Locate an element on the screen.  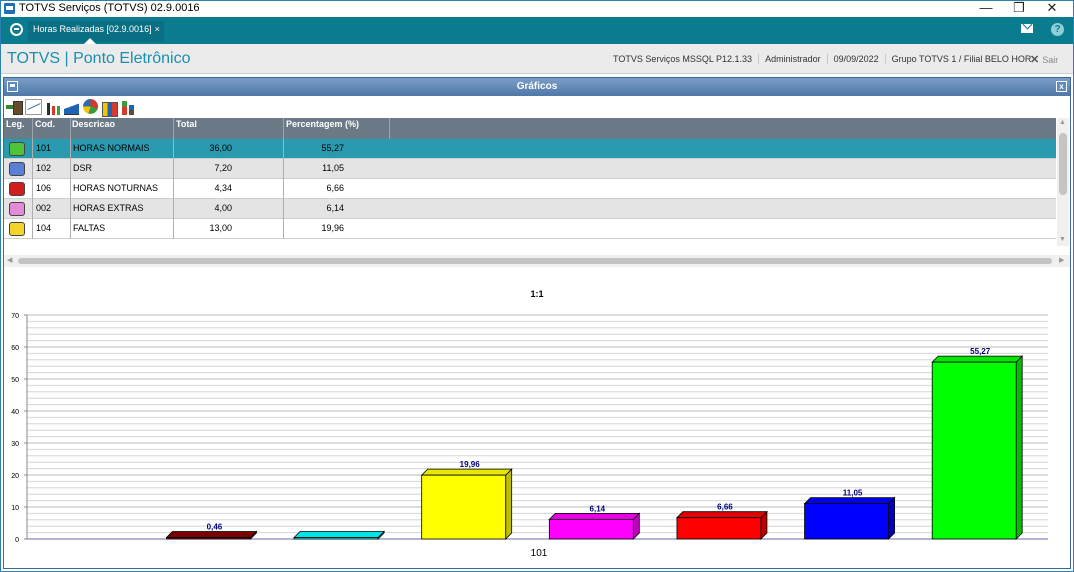
exit-label: Sair is located at coordinates (1050, 60).